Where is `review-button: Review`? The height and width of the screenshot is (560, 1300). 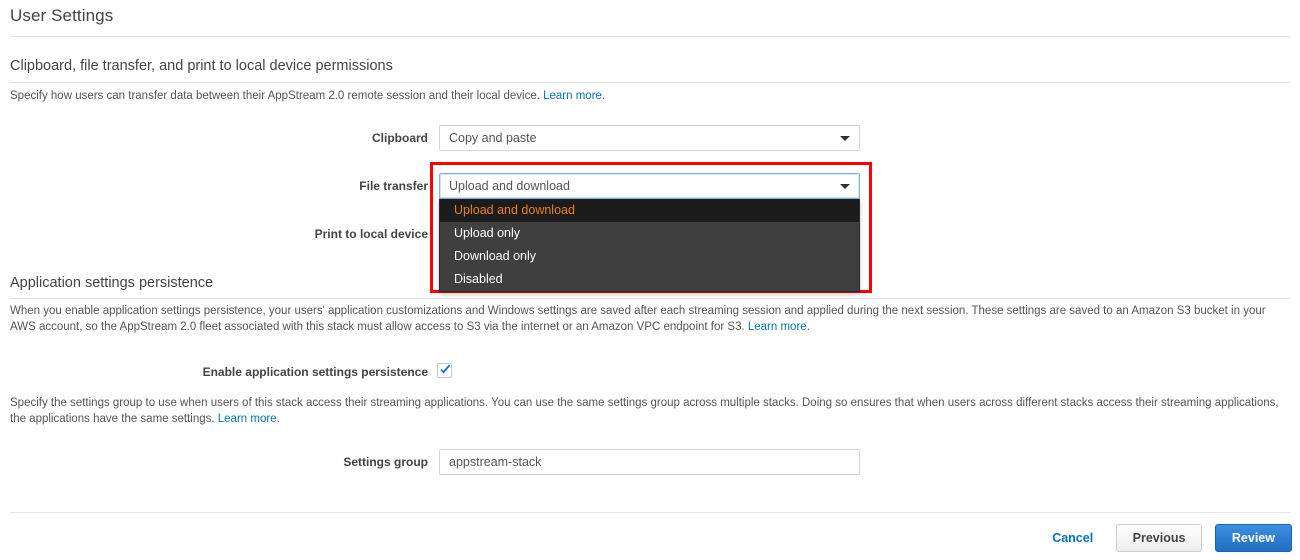 review-button: Review is located at coordinates (1253, 538).